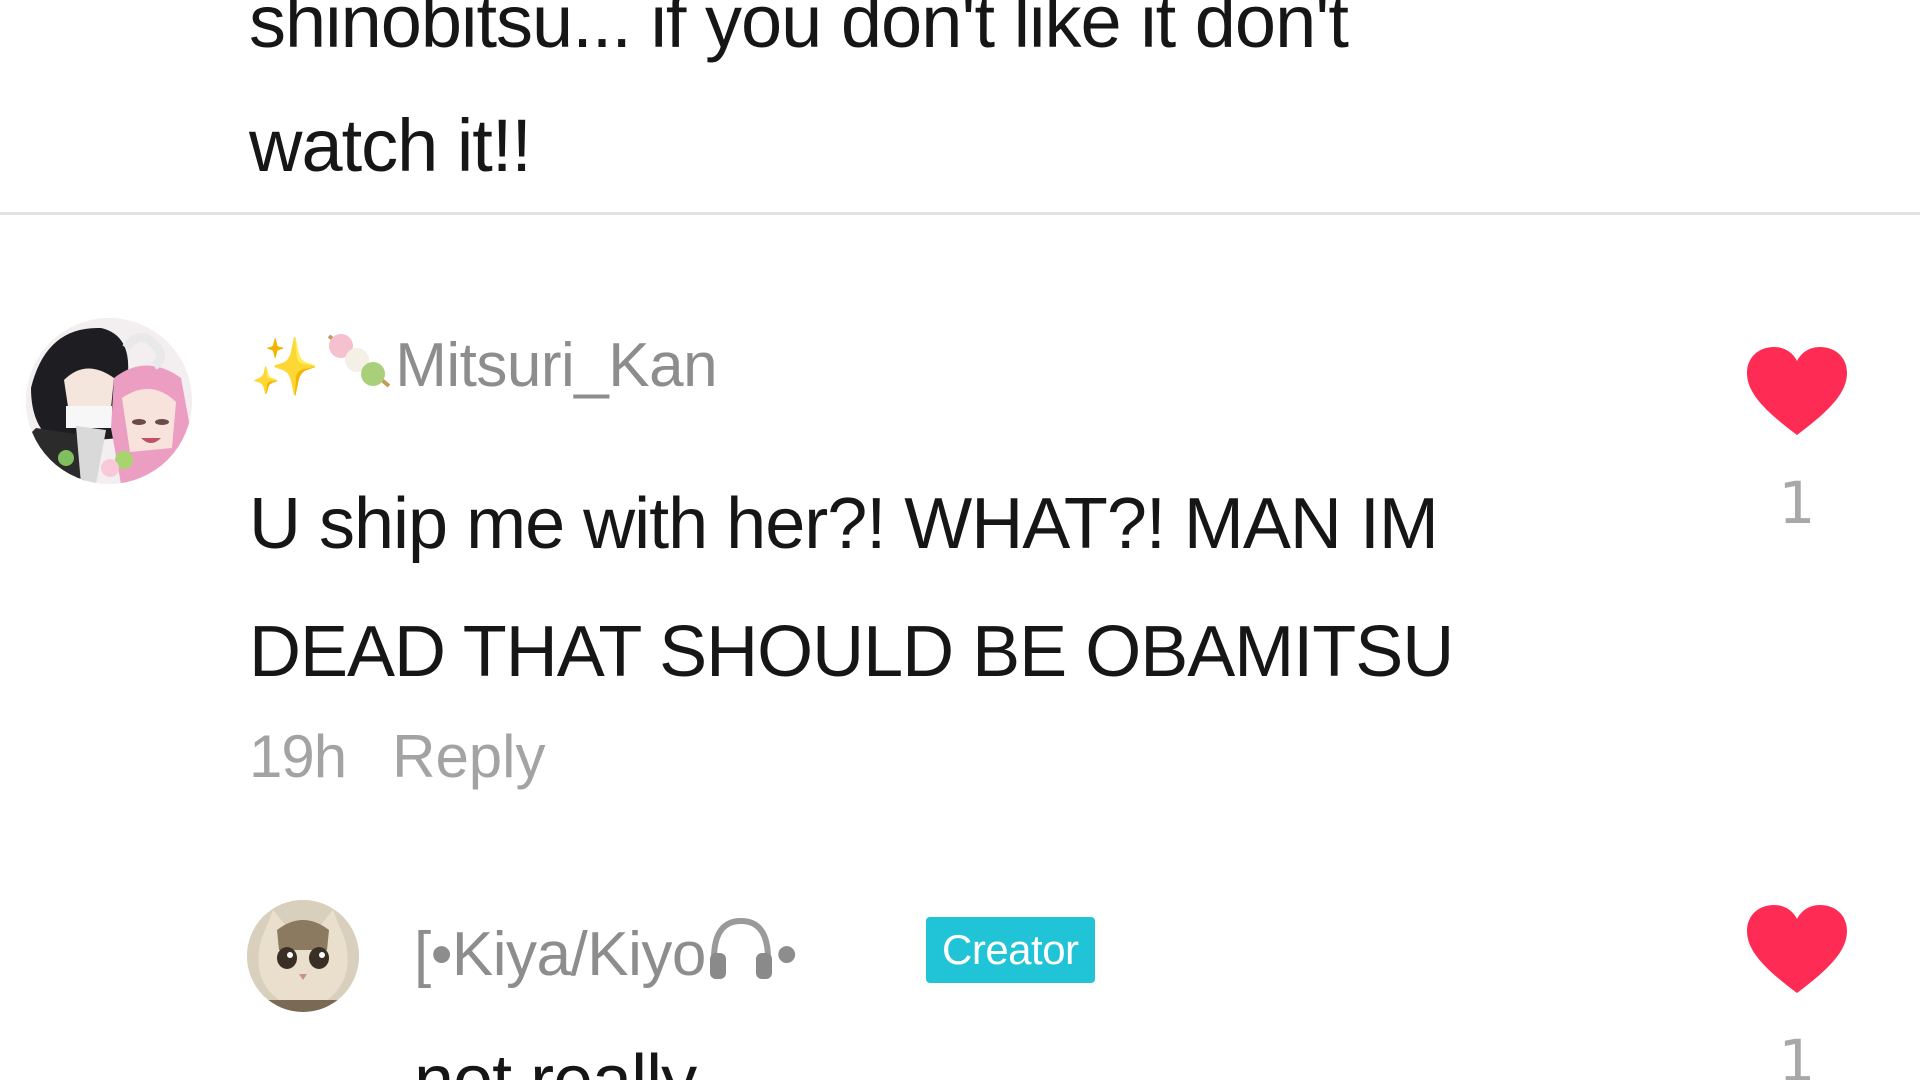 Image resolution: width=1920 pixels, height=1080 pixels. I want to click on comment-text-line-2: DEAD THAT SHOULD BE OBAMITSU, so click(851, 652).